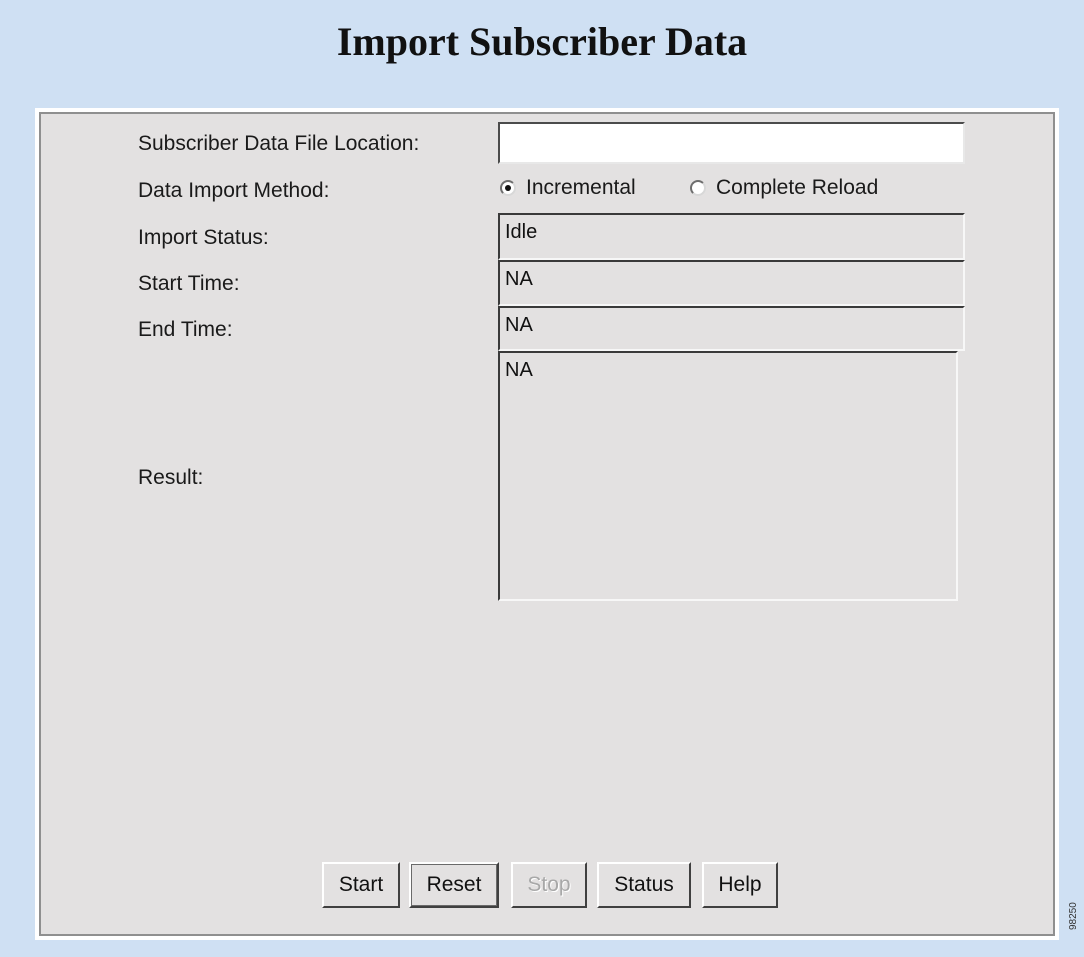 This screenshot has width=1084, height=957. Describe the element at coordinates (728, 476) in the screenshot. I see `result-textarea: NA` at that location.